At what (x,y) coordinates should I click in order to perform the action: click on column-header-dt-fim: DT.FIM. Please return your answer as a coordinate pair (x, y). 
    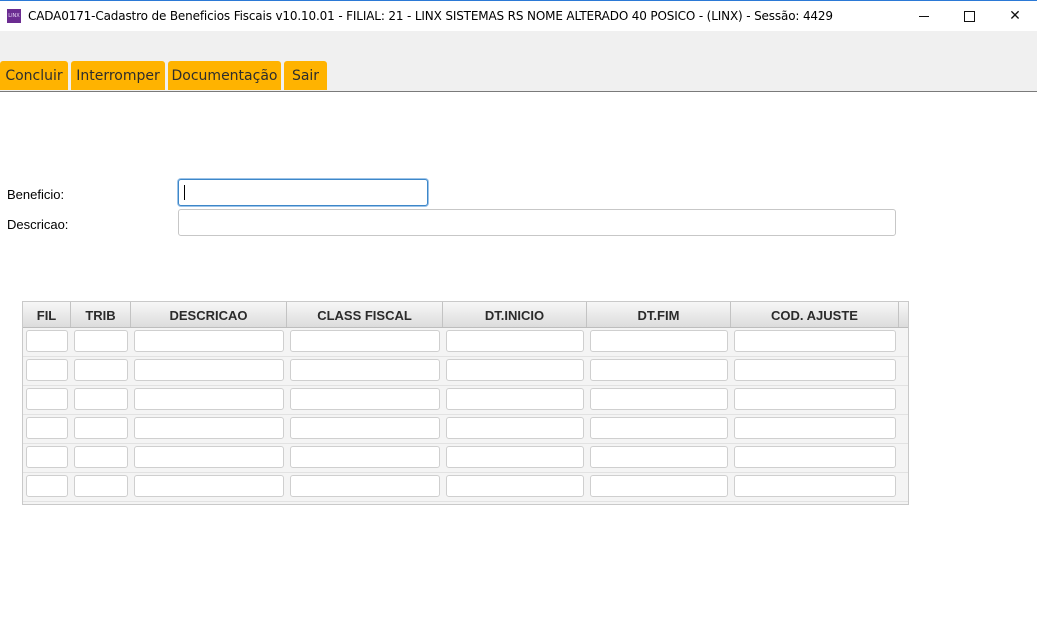
    Looking at the image, I should click on (659, 314).